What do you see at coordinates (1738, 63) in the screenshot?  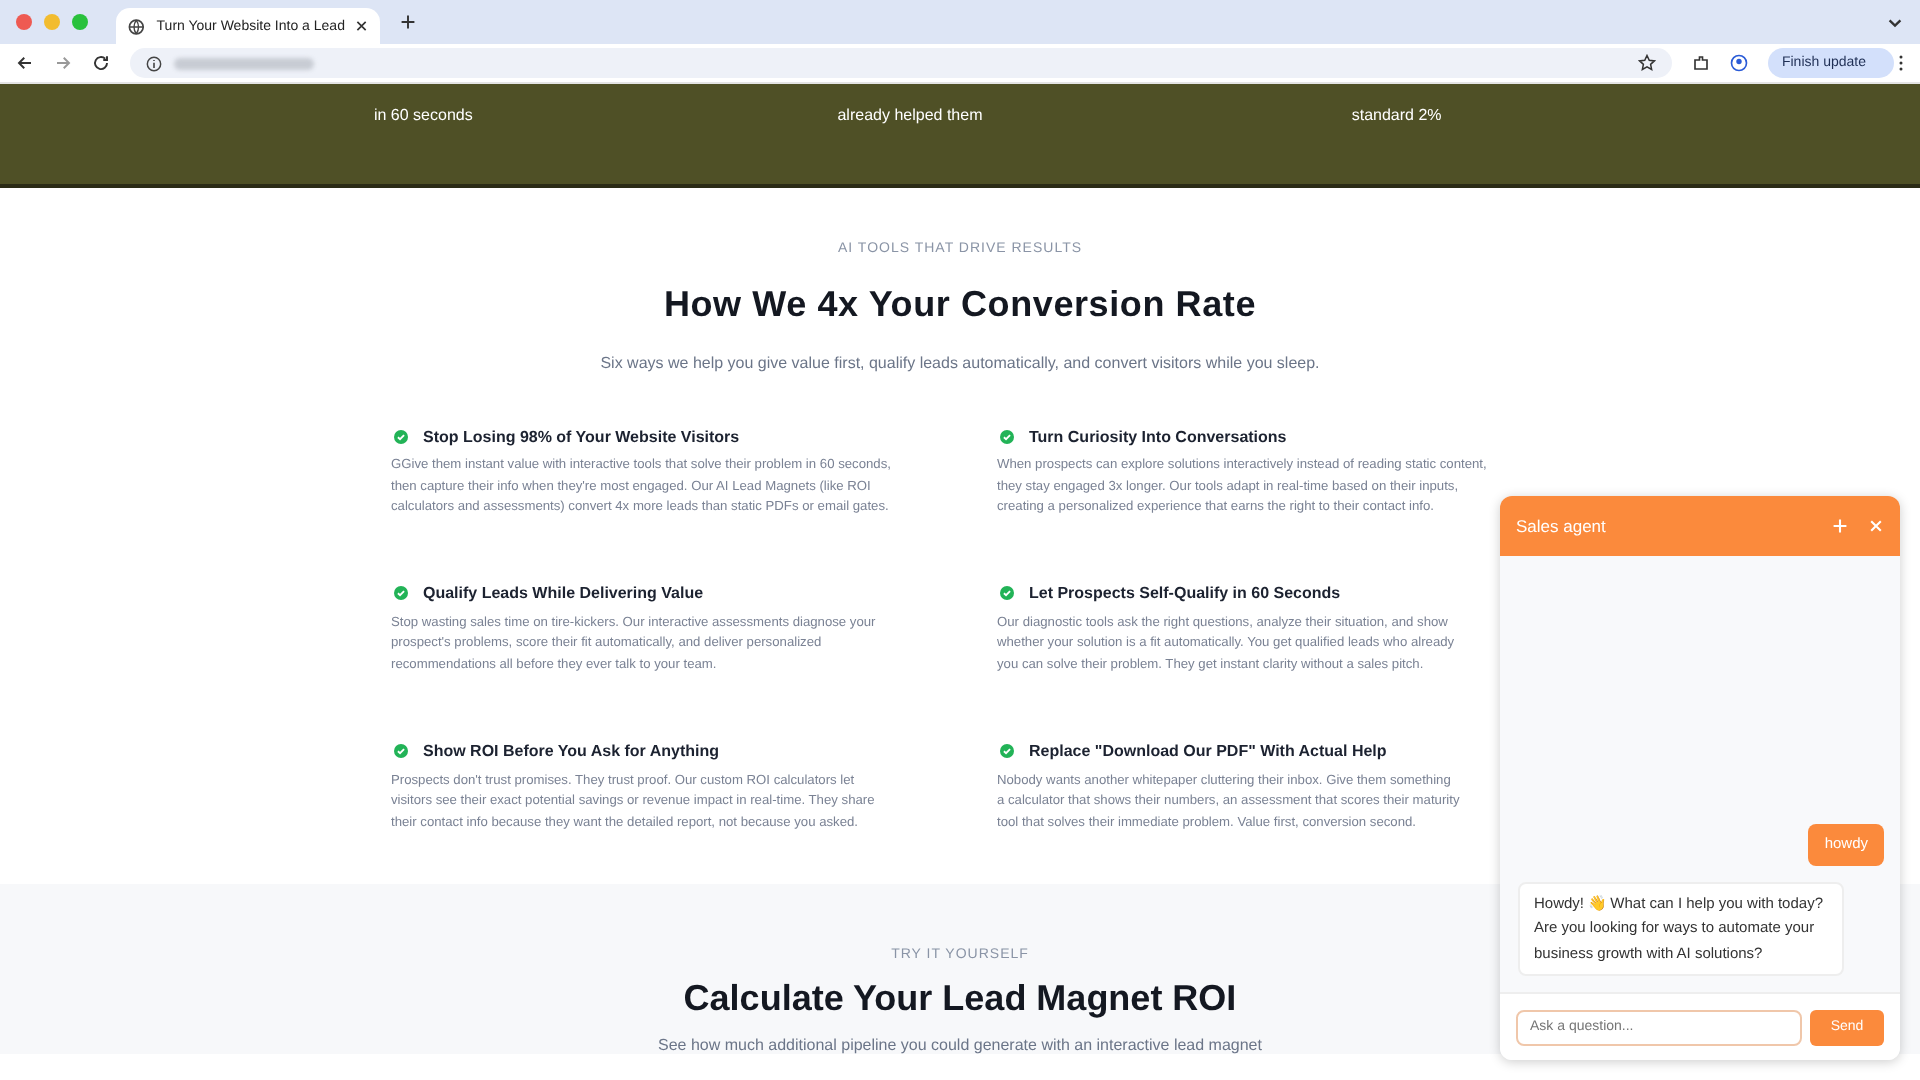 I see `profile-icon` at bounding box center [1738, 63].